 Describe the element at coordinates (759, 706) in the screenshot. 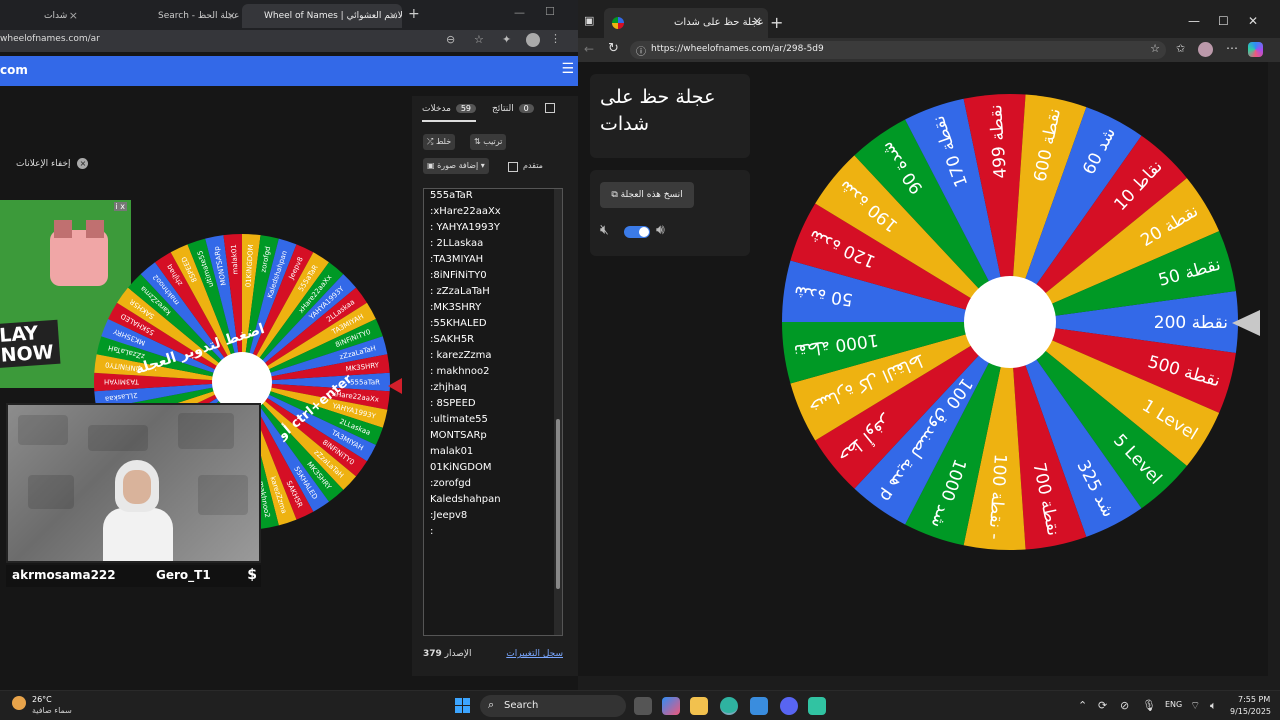

I see `store-icon` at that location.